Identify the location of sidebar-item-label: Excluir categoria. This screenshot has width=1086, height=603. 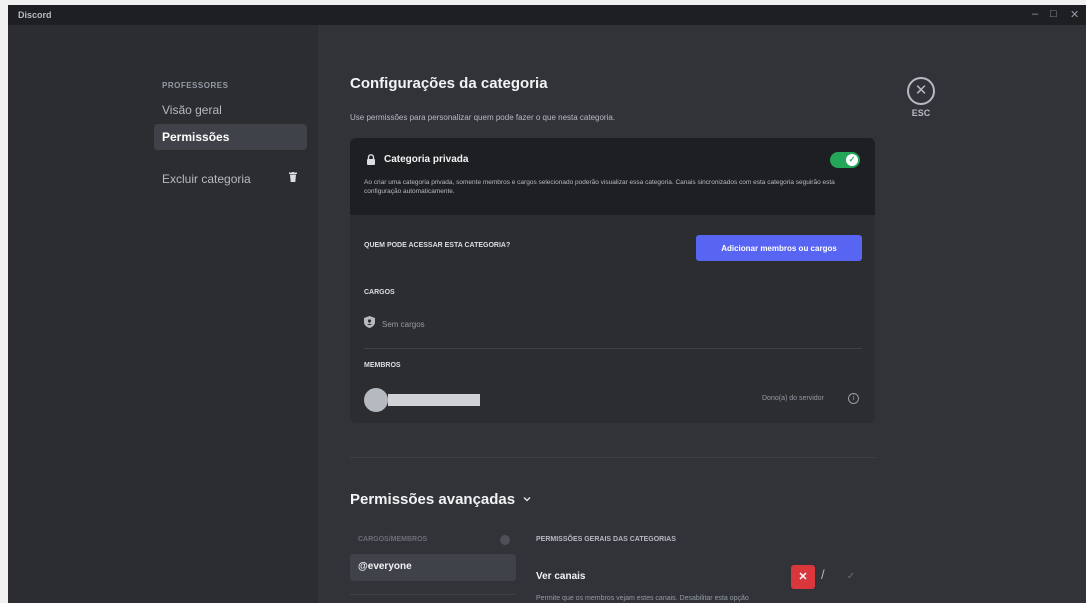
(206, 179).